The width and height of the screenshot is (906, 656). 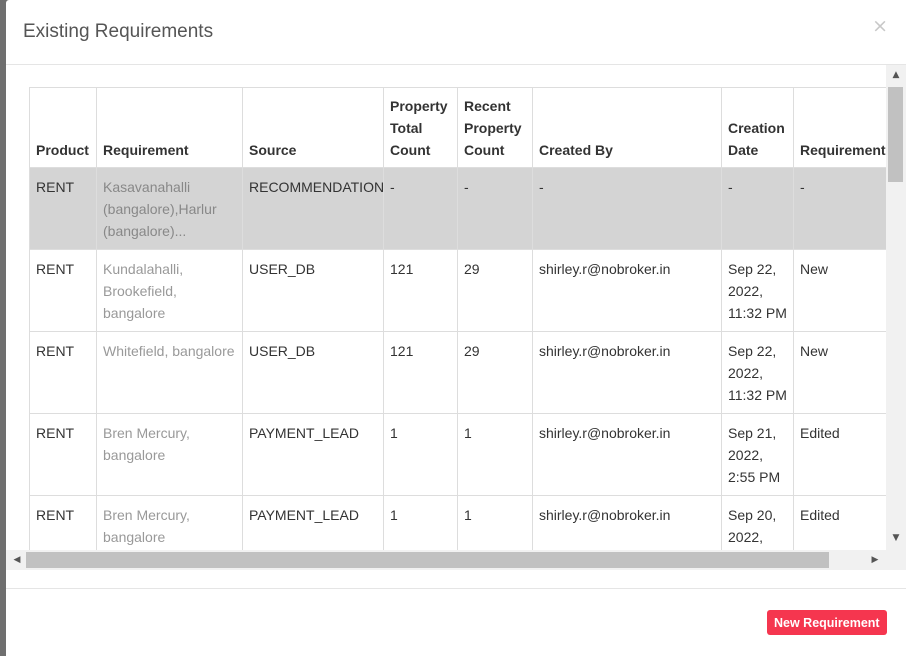 I want to click on scroll-right-icon: ▶, so click(x=875, y=560).